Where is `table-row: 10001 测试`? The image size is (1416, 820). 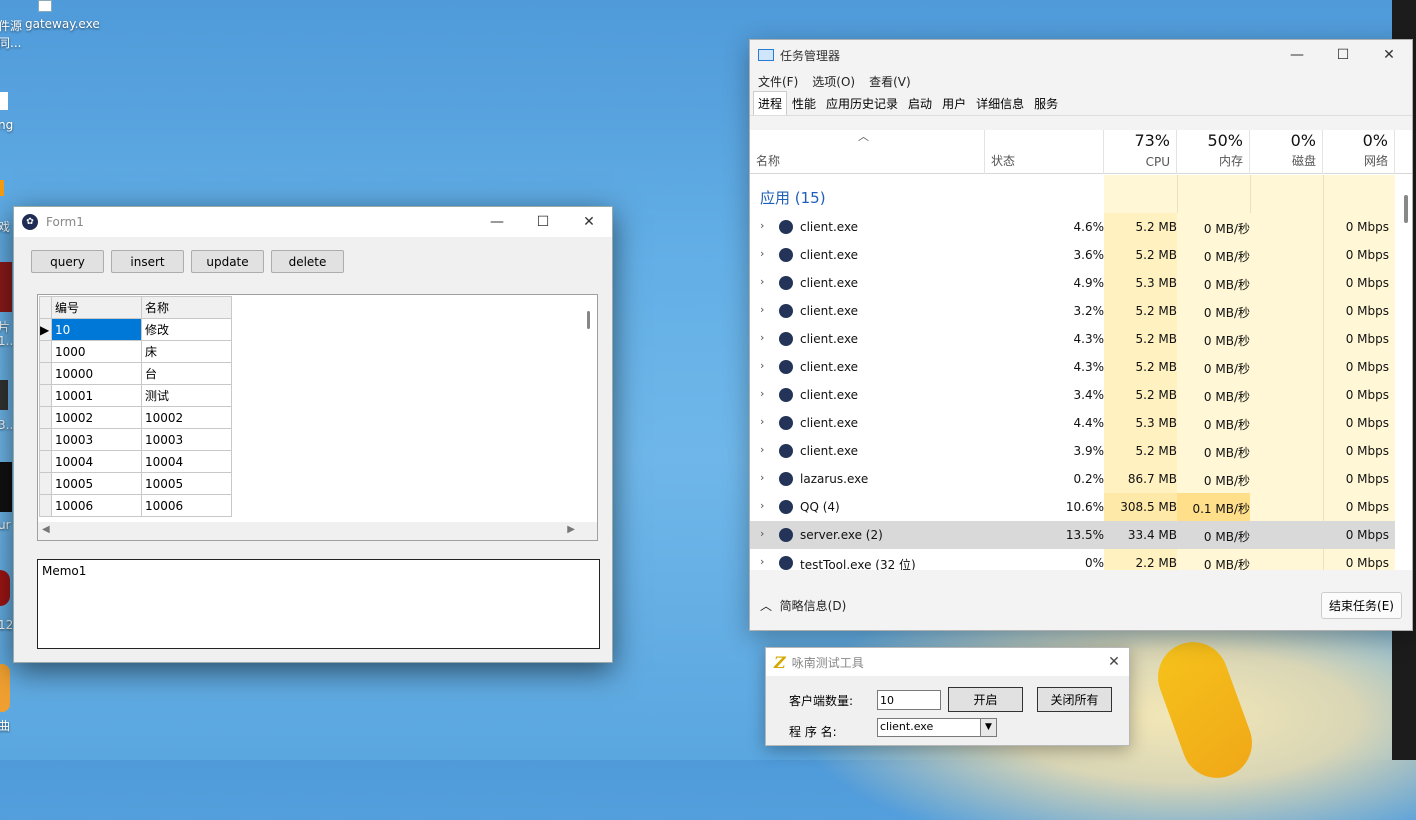 table-row: 10001 测试 is located at coordinates (135, 395).